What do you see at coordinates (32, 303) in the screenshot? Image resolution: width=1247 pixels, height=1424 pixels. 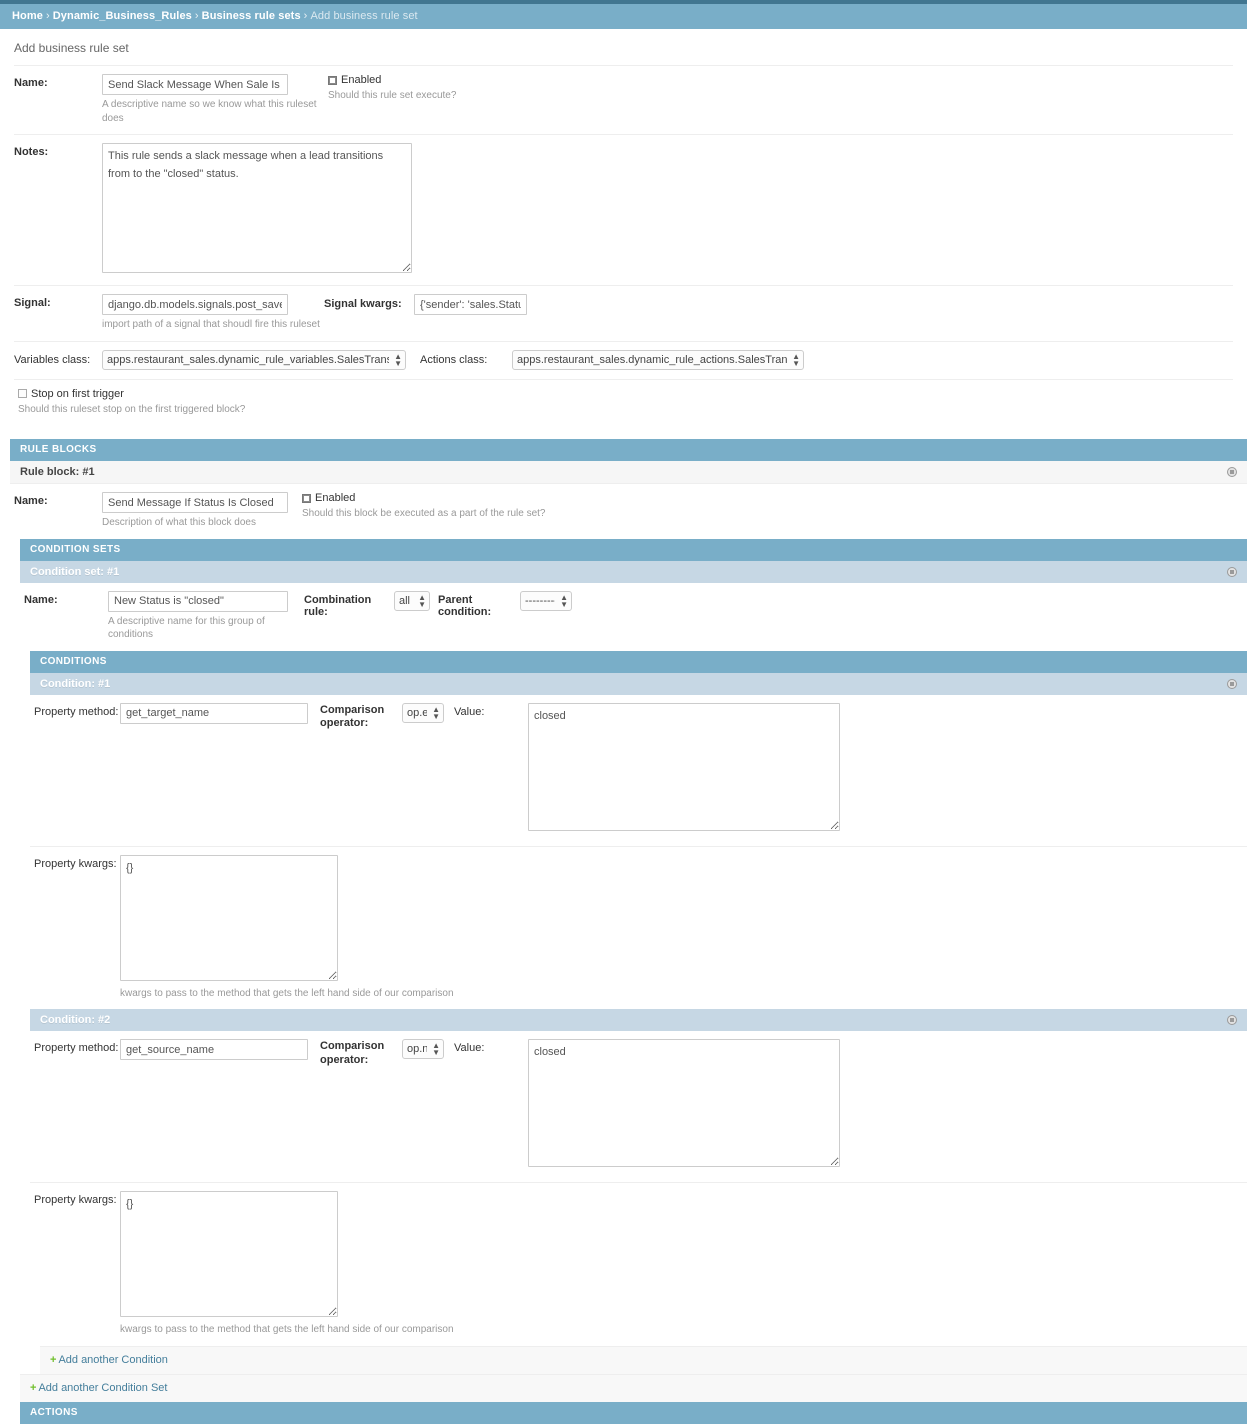 I see `ruleset-signal-label: Signal:` at bounding box center [32, 303].